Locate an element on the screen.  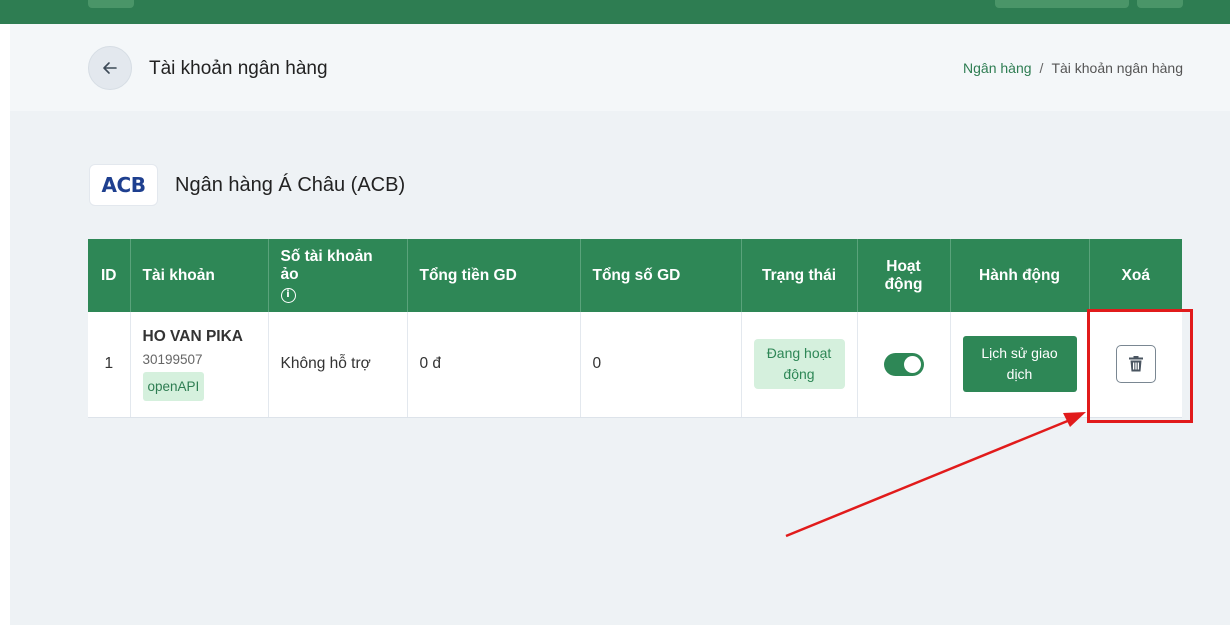
cell-total-count: 0 is located at coordinates (661, 365).